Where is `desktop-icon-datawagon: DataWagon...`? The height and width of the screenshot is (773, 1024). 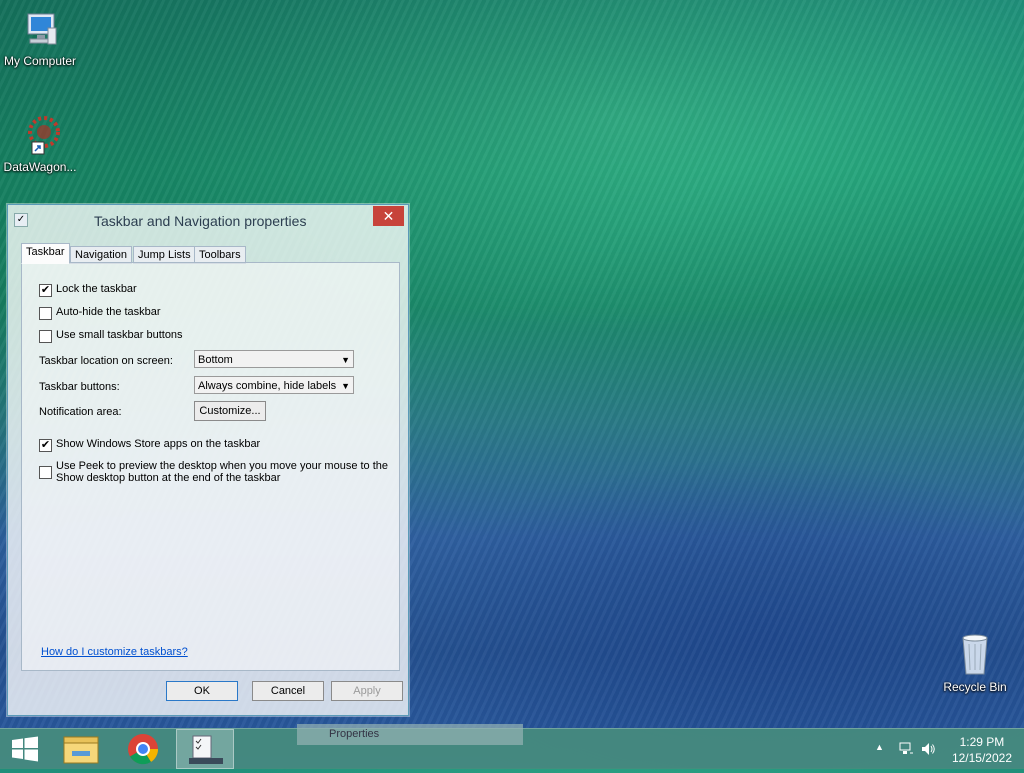
desktop-icon-datawagon: DataWagon... is located at coordinates (40, 143).